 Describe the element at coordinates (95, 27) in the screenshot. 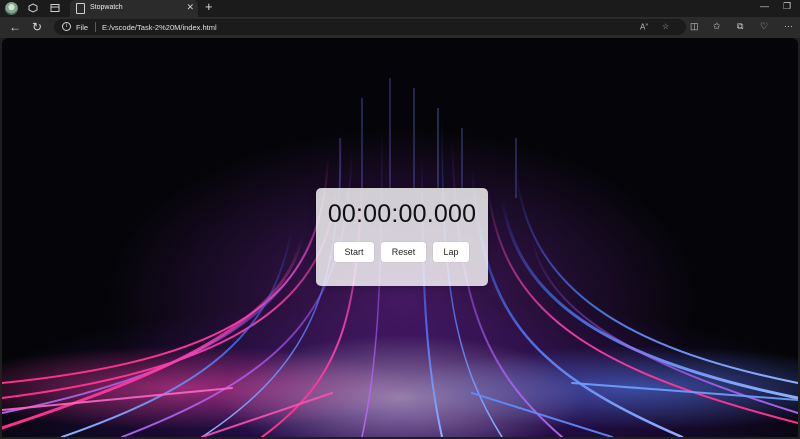

I see `divider` at that location.